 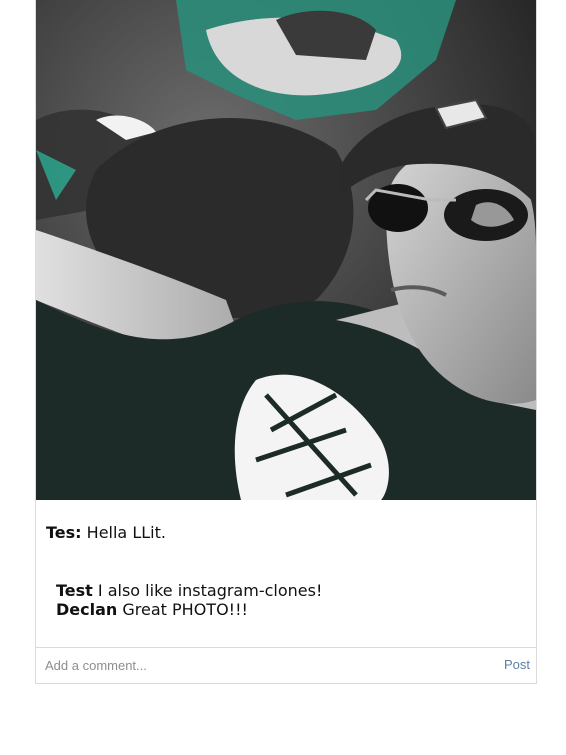 I want to click on add-comment-form: Post, so click(x=286, y=665).